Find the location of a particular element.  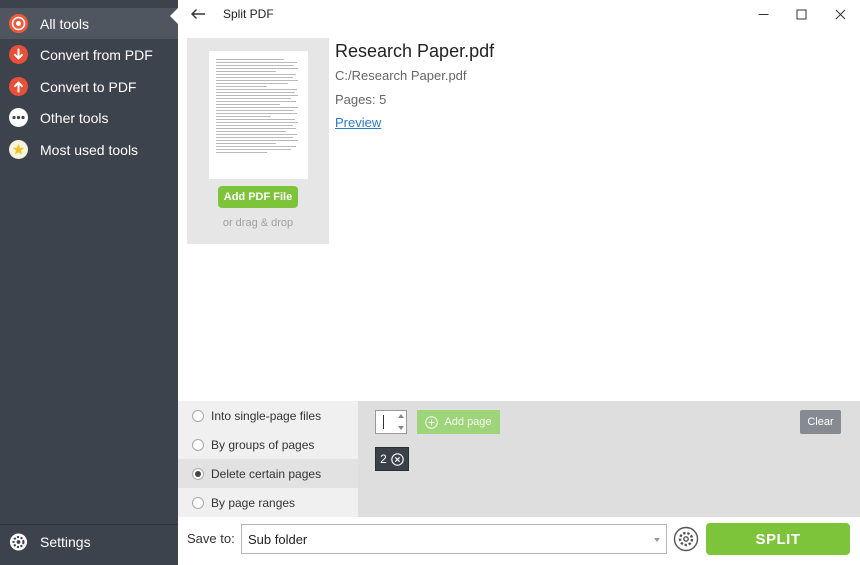

sidebar-item-all-tools: All tools is located at coordinates (89, 23).